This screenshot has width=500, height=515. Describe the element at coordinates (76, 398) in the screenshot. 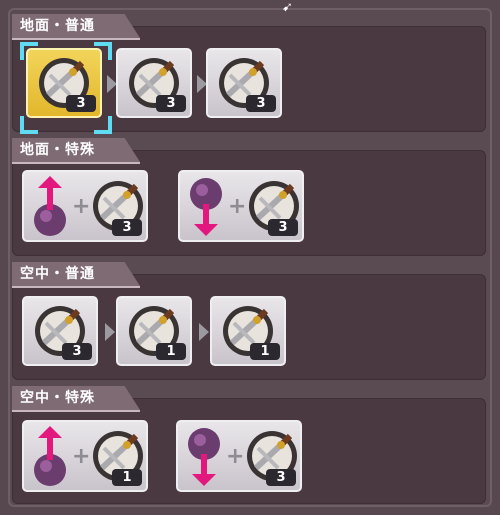

I see `section-title: 空中・特殊` at that location.